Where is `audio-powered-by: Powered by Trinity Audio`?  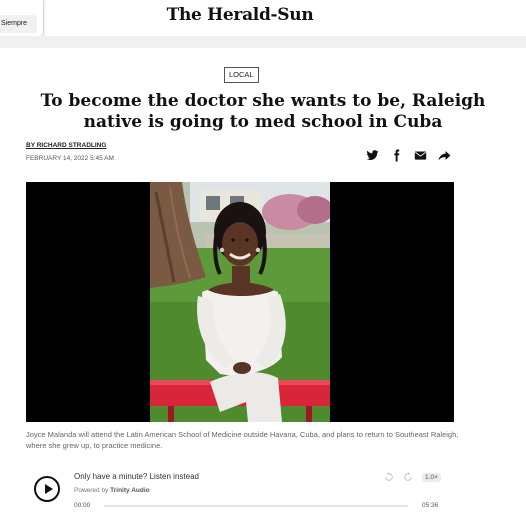 audio-powered-by: Powered by Trinity Audio is located at coordinates (112, 490).